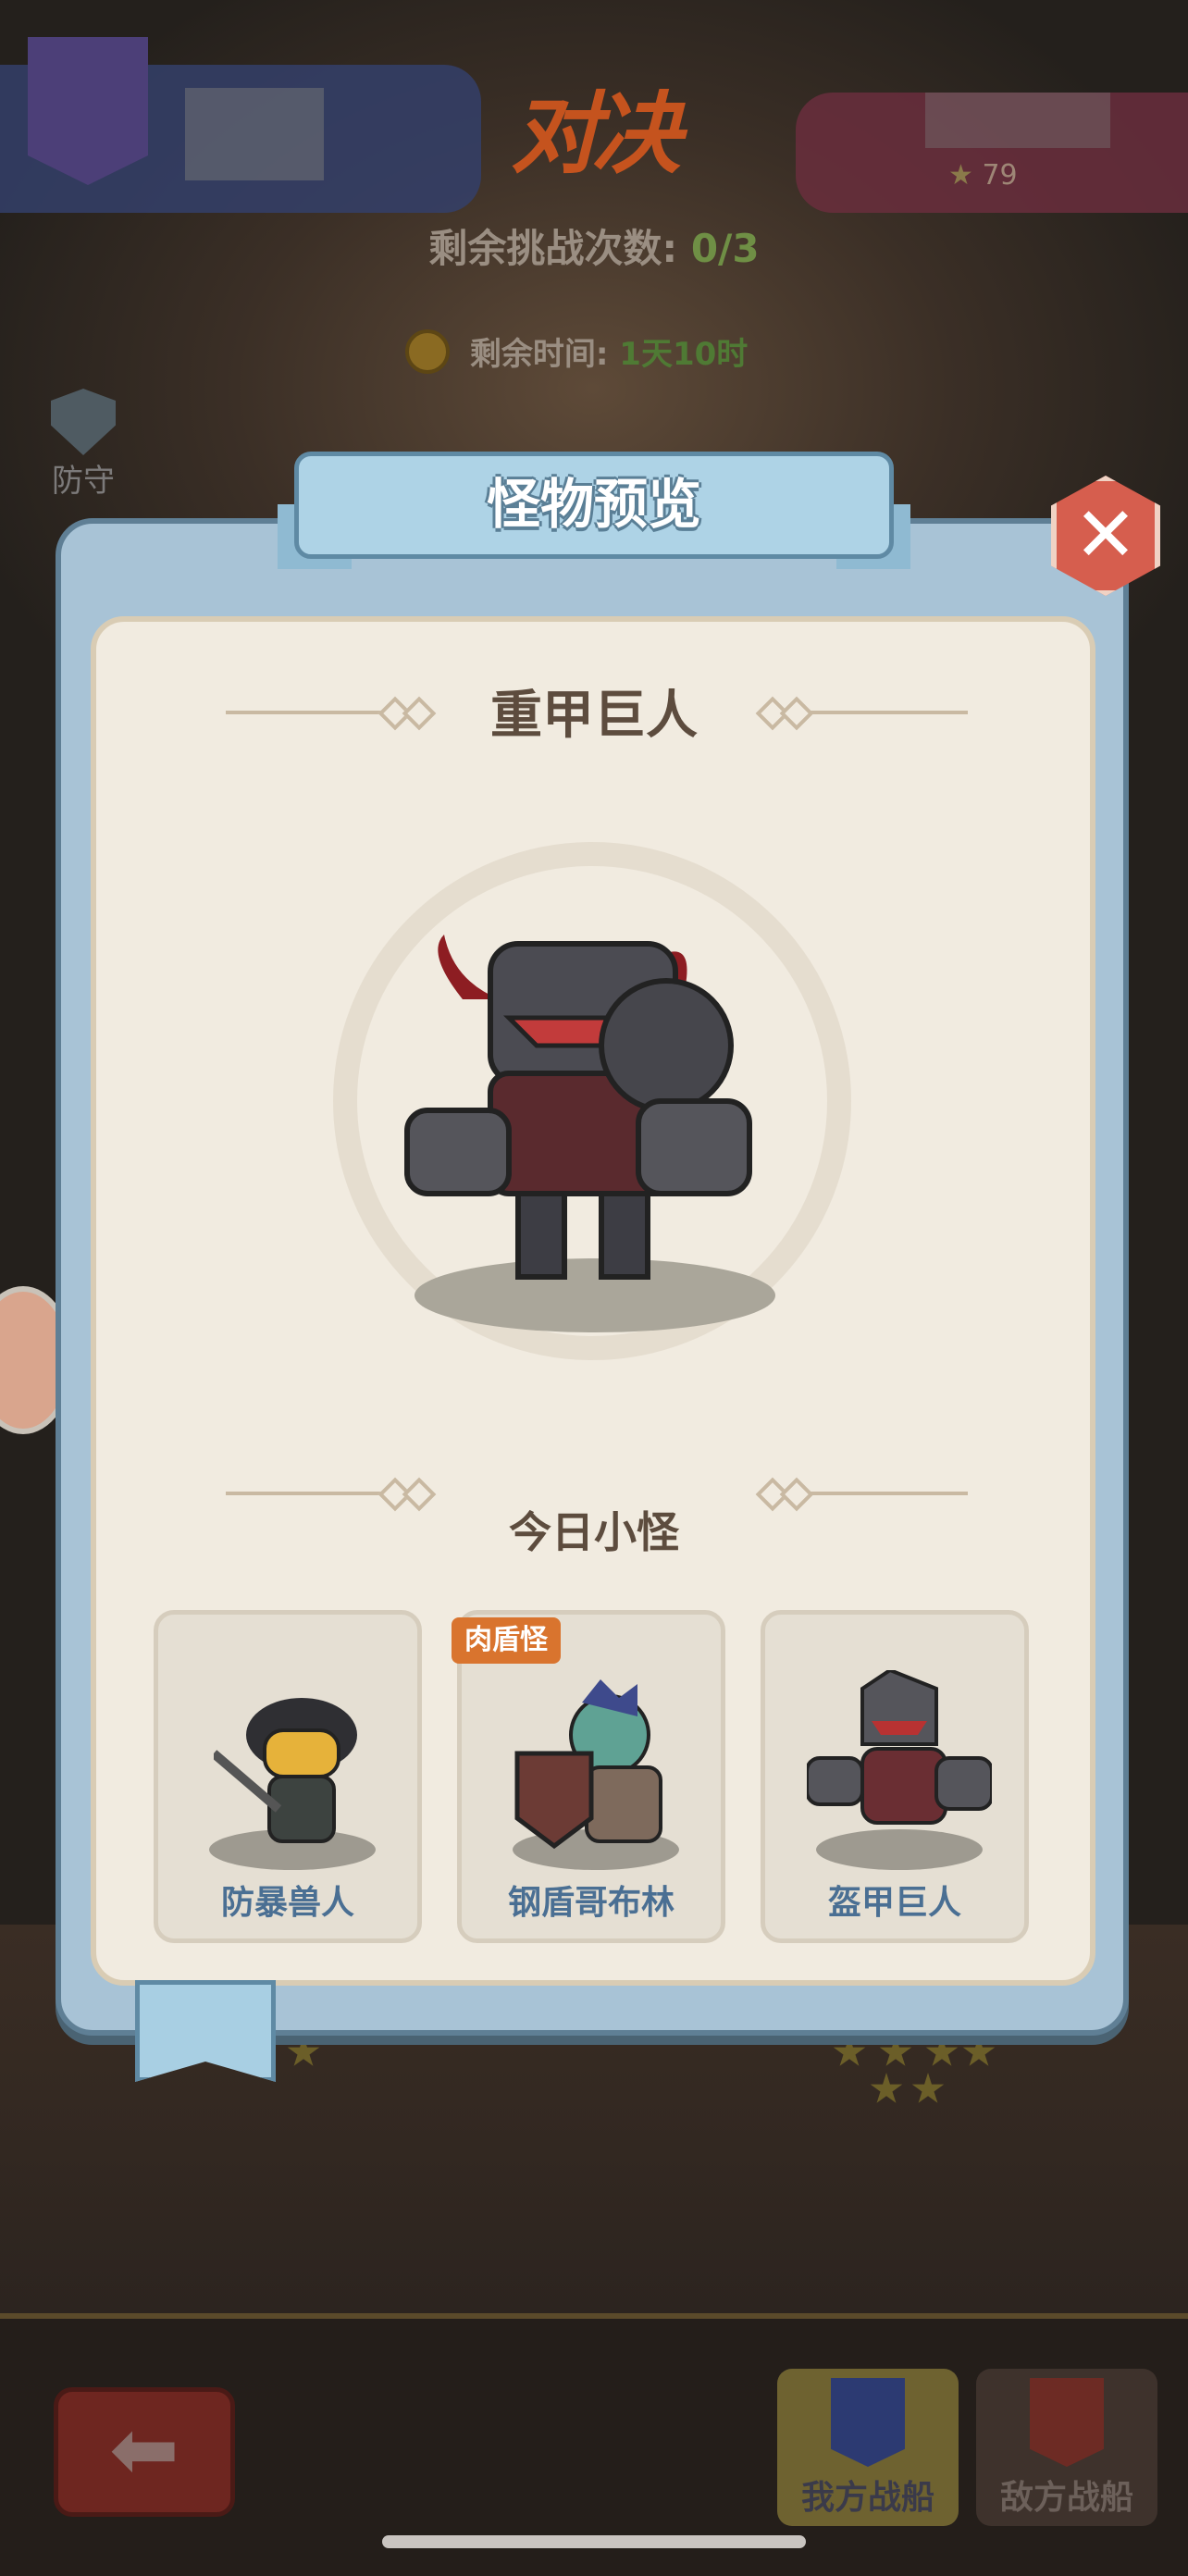 Image resolution: width=1188 pixels, height=2576 pixels. What do you see at coordinates (1066, 2498) in the screenshot?
I see `enemy-ship-label: 敌方战船` at bounding box center [1066, 2498].